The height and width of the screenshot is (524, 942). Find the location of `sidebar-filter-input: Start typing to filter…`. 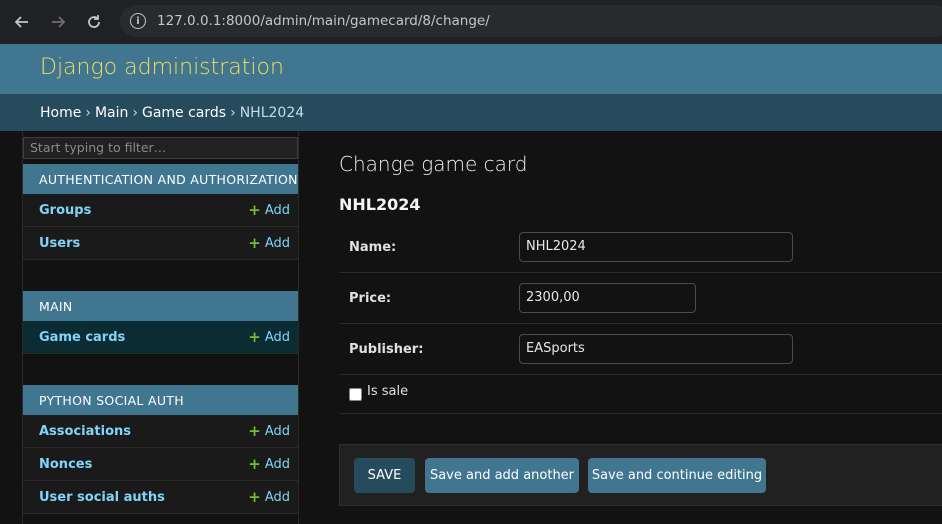

sidebar-filter-input: Start typing to filter… is located at coordinates (160, 148).